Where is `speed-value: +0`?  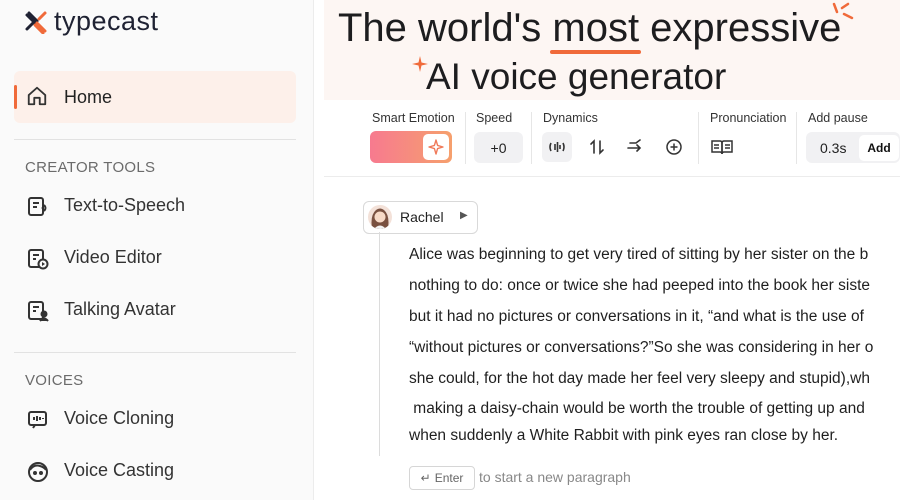 speed-value: +0 is located at coordinates (498, 147).